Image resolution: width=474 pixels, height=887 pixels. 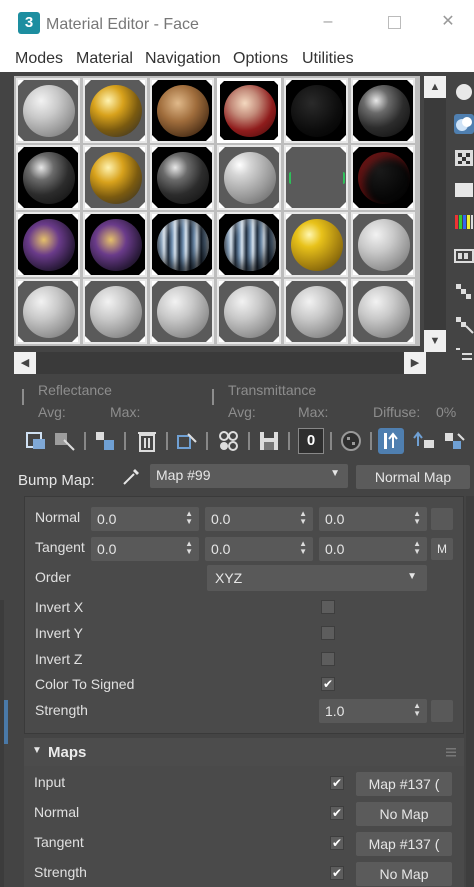 What do you see at coordinates (373, 549) in the screenshot?
I see `tangent-z-spinner: 0.0 ▲ ▼` at bounding box center [373, 549].